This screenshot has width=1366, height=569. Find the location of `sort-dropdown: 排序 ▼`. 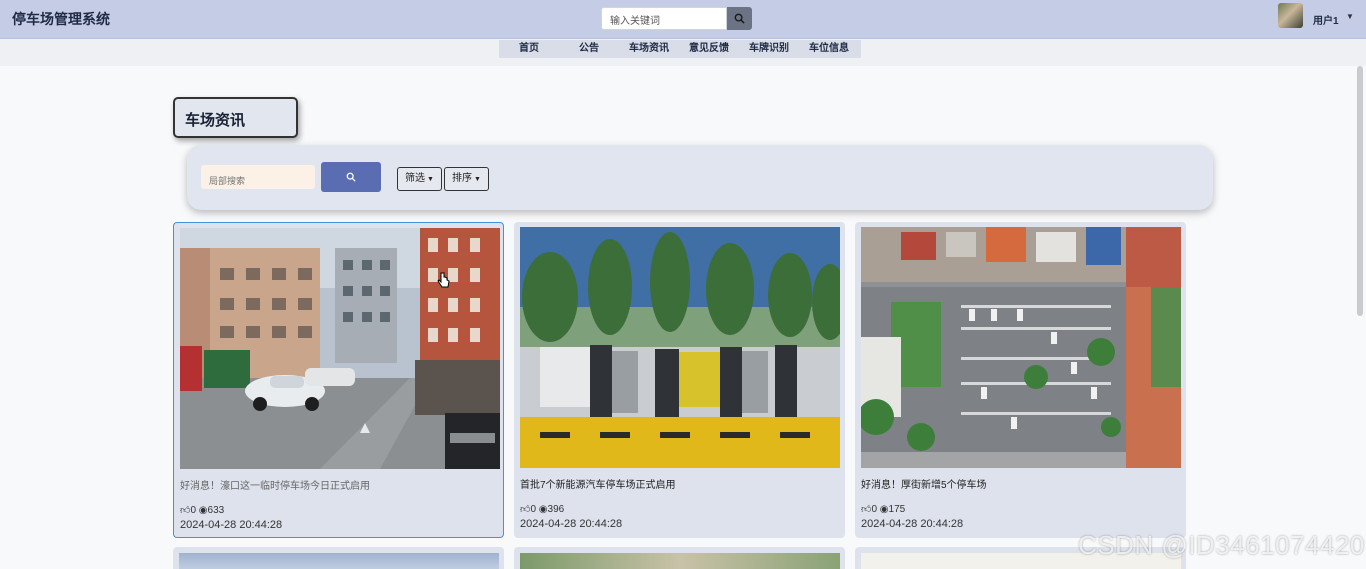

sort-dropdown: 排序 ▼ is located at coordinates (466, 179).